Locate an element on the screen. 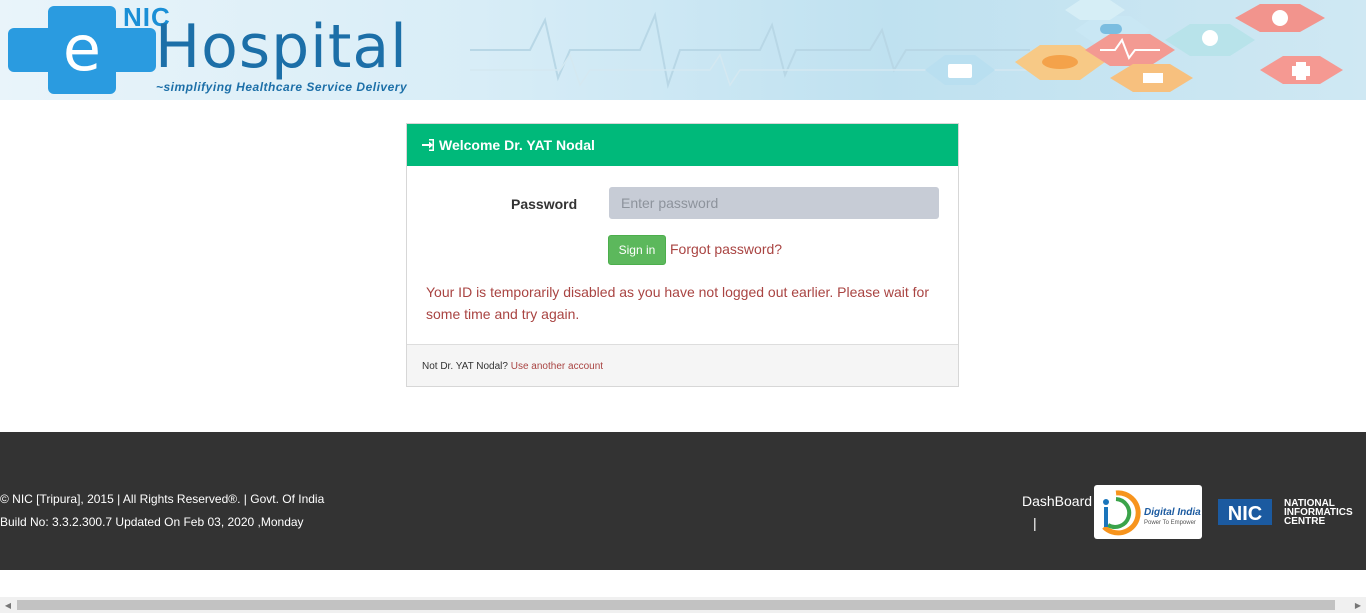  password-label: Password is located at coordinates (544, 204).